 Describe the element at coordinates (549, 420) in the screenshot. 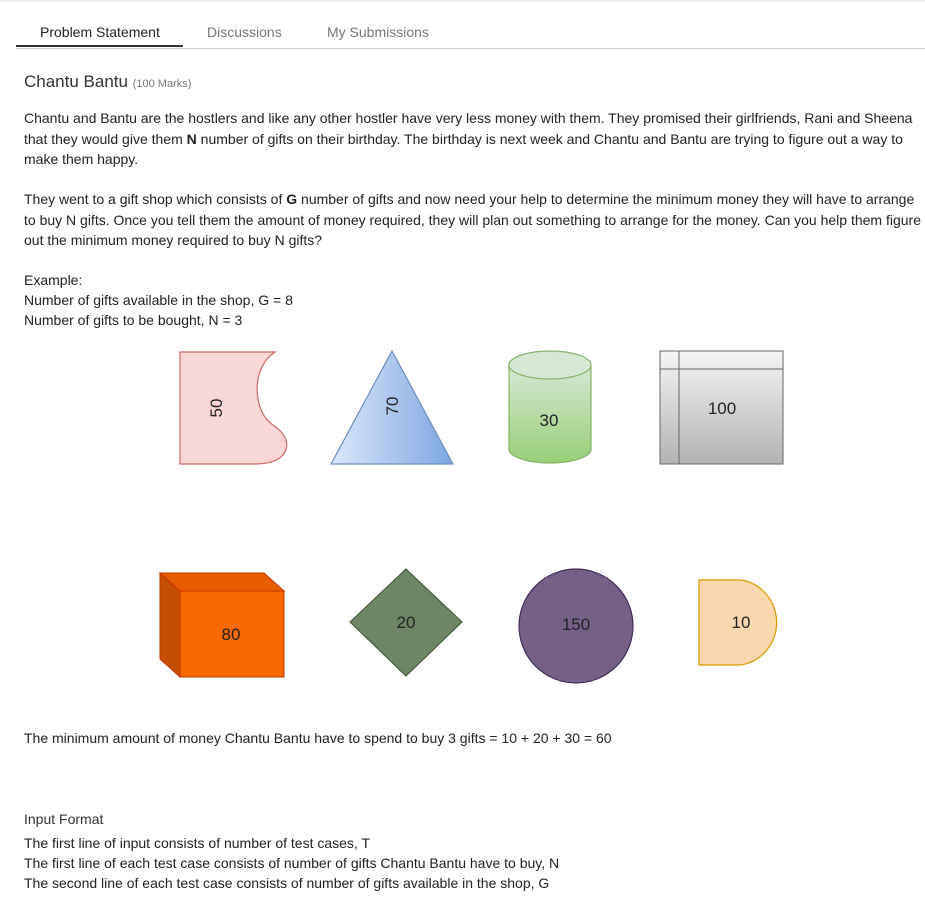

I see `gift-label-30: 30` at that location.